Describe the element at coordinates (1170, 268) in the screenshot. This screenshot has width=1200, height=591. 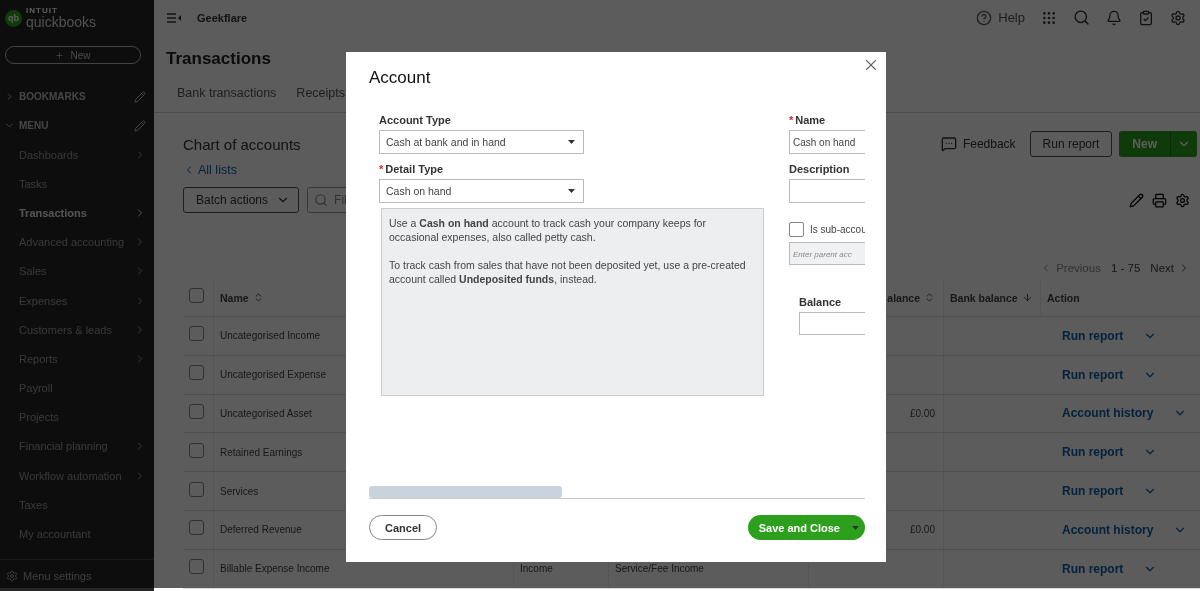
I see `next-link: Next` at that location.